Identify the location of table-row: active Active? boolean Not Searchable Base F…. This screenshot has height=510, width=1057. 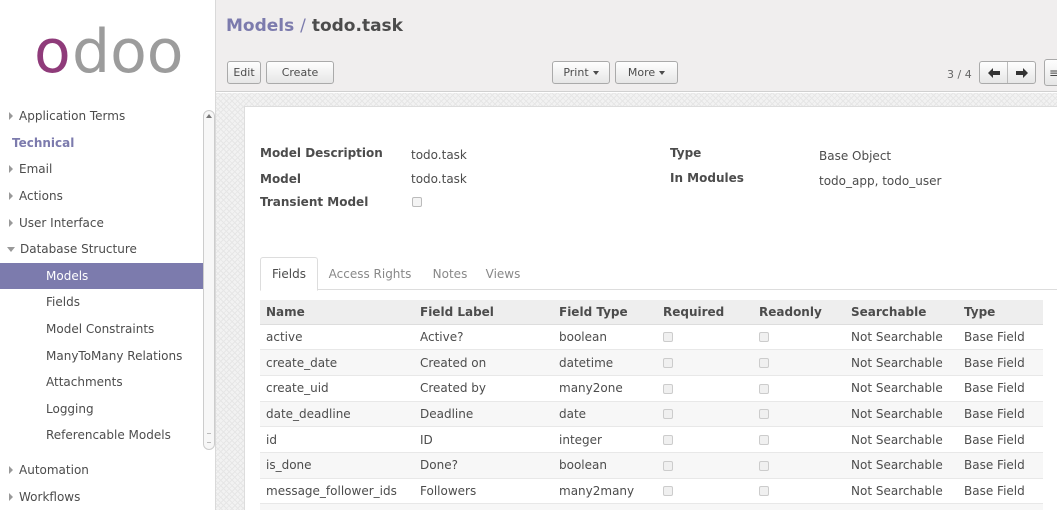
(651, 336).